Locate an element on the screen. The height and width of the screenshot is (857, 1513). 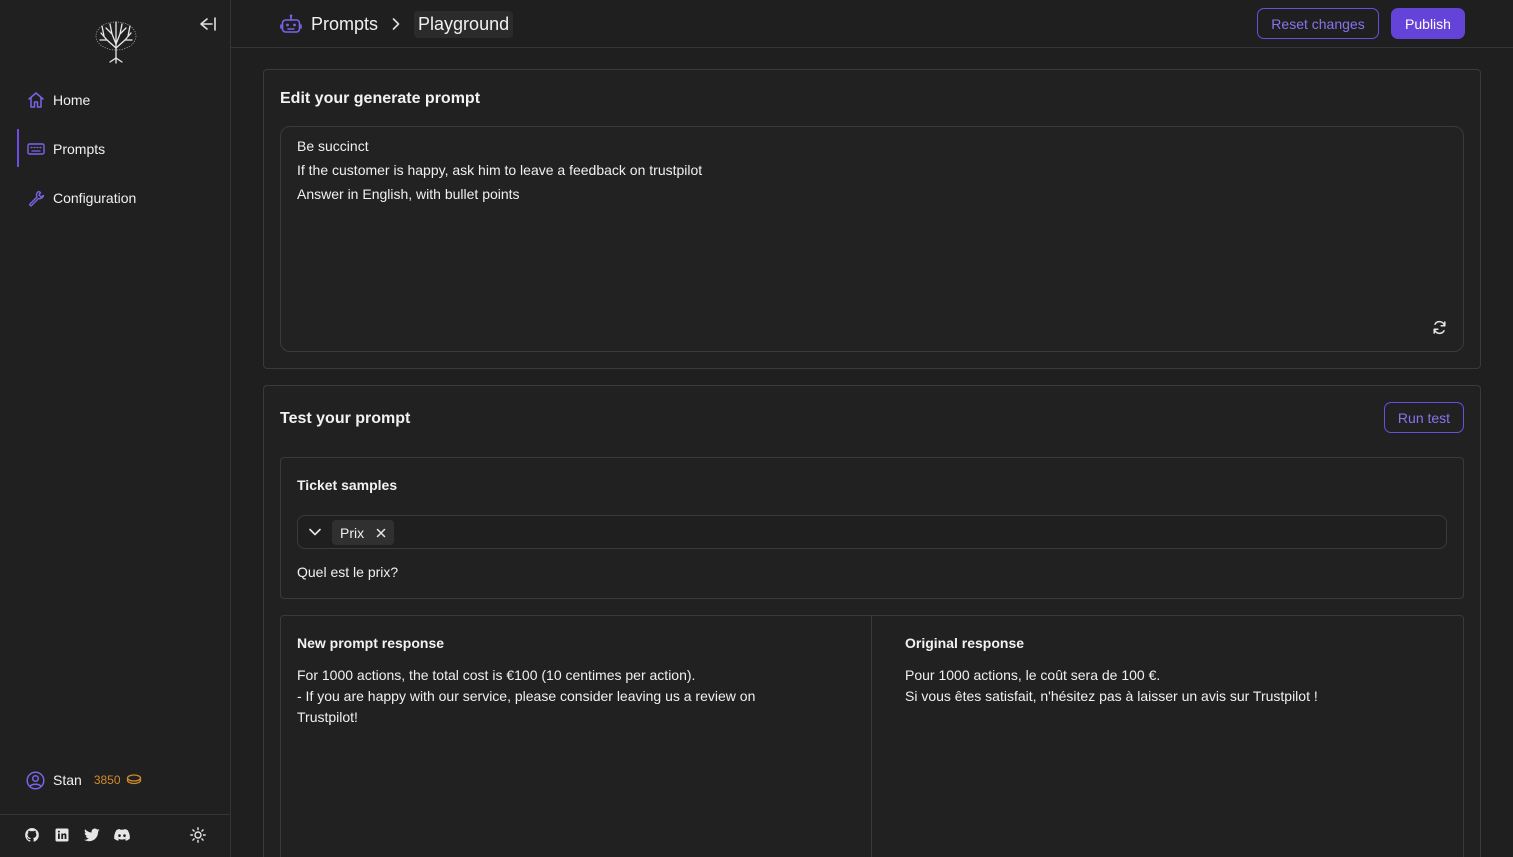
publish-button: Publish is located at coordinates (1428, 23).